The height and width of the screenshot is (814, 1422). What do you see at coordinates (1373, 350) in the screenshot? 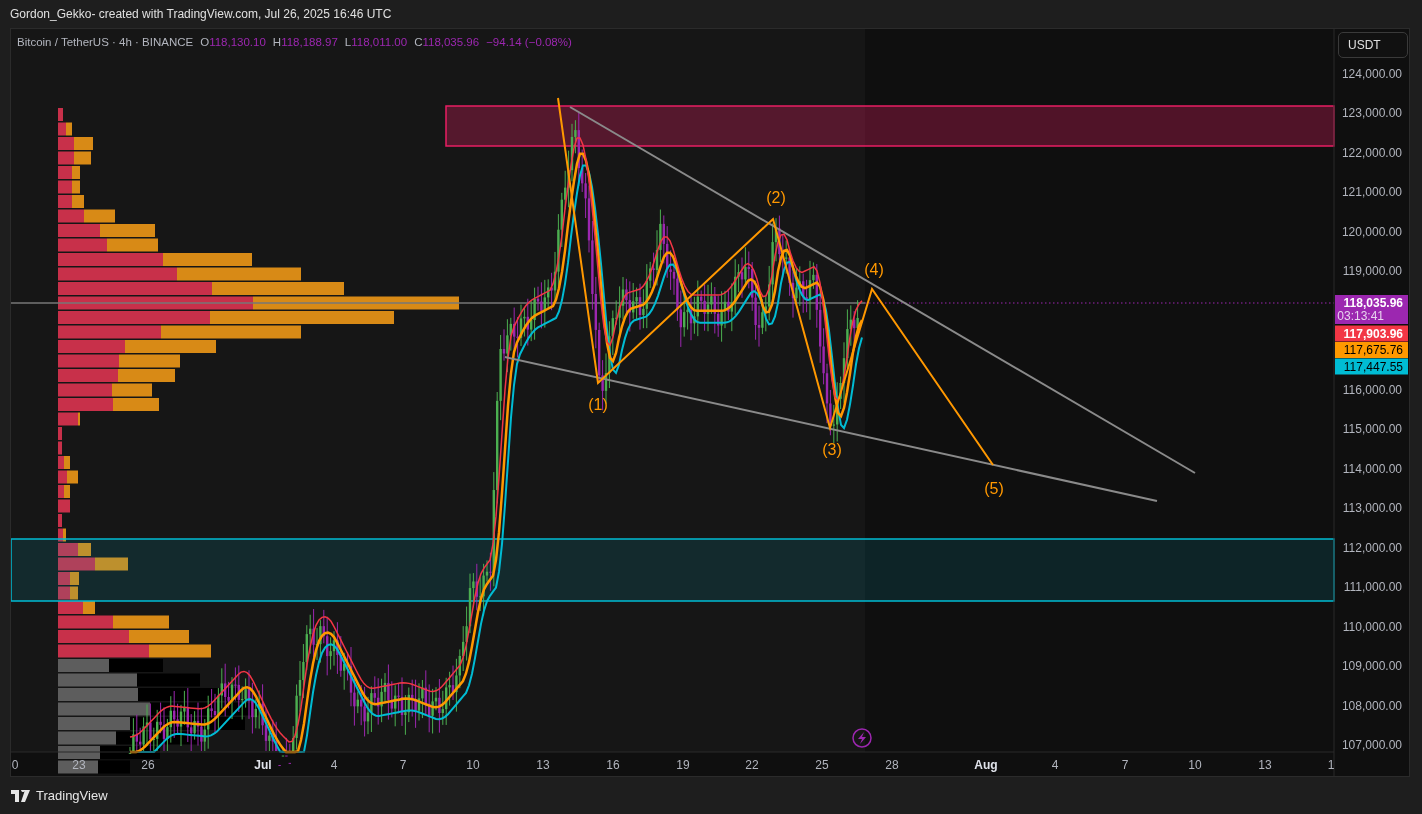
I see `price-tag-value: 117,675.76` at bounding box center [1373, 350].